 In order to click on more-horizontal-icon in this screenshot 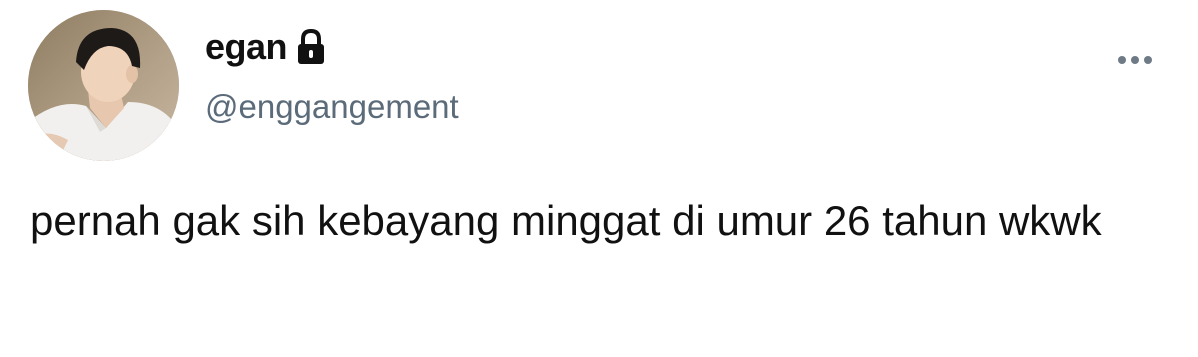, I will do `click(1135, 60)`.